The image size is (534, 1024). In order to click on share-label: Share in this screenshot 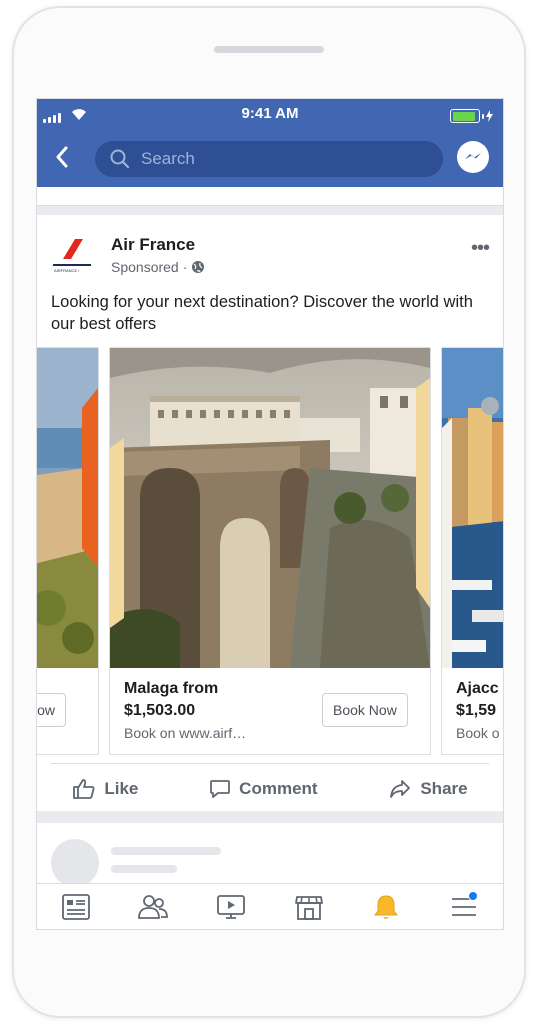, I will do `click(444, 788)`.